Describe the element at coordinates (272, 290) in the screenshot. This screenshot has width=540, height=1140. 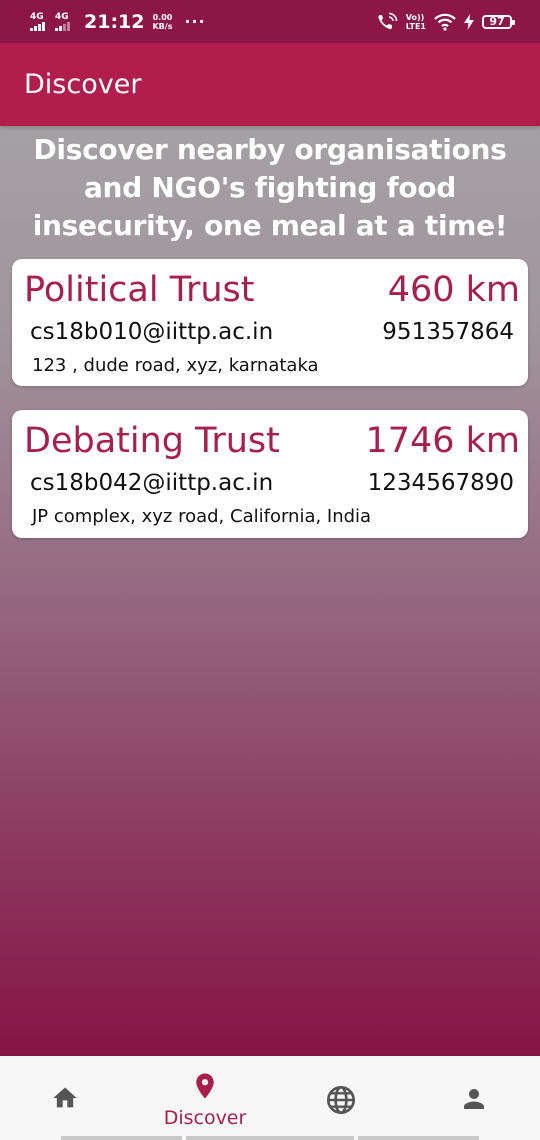
I see `card-title-row: Political Trust 460 km` at that location.